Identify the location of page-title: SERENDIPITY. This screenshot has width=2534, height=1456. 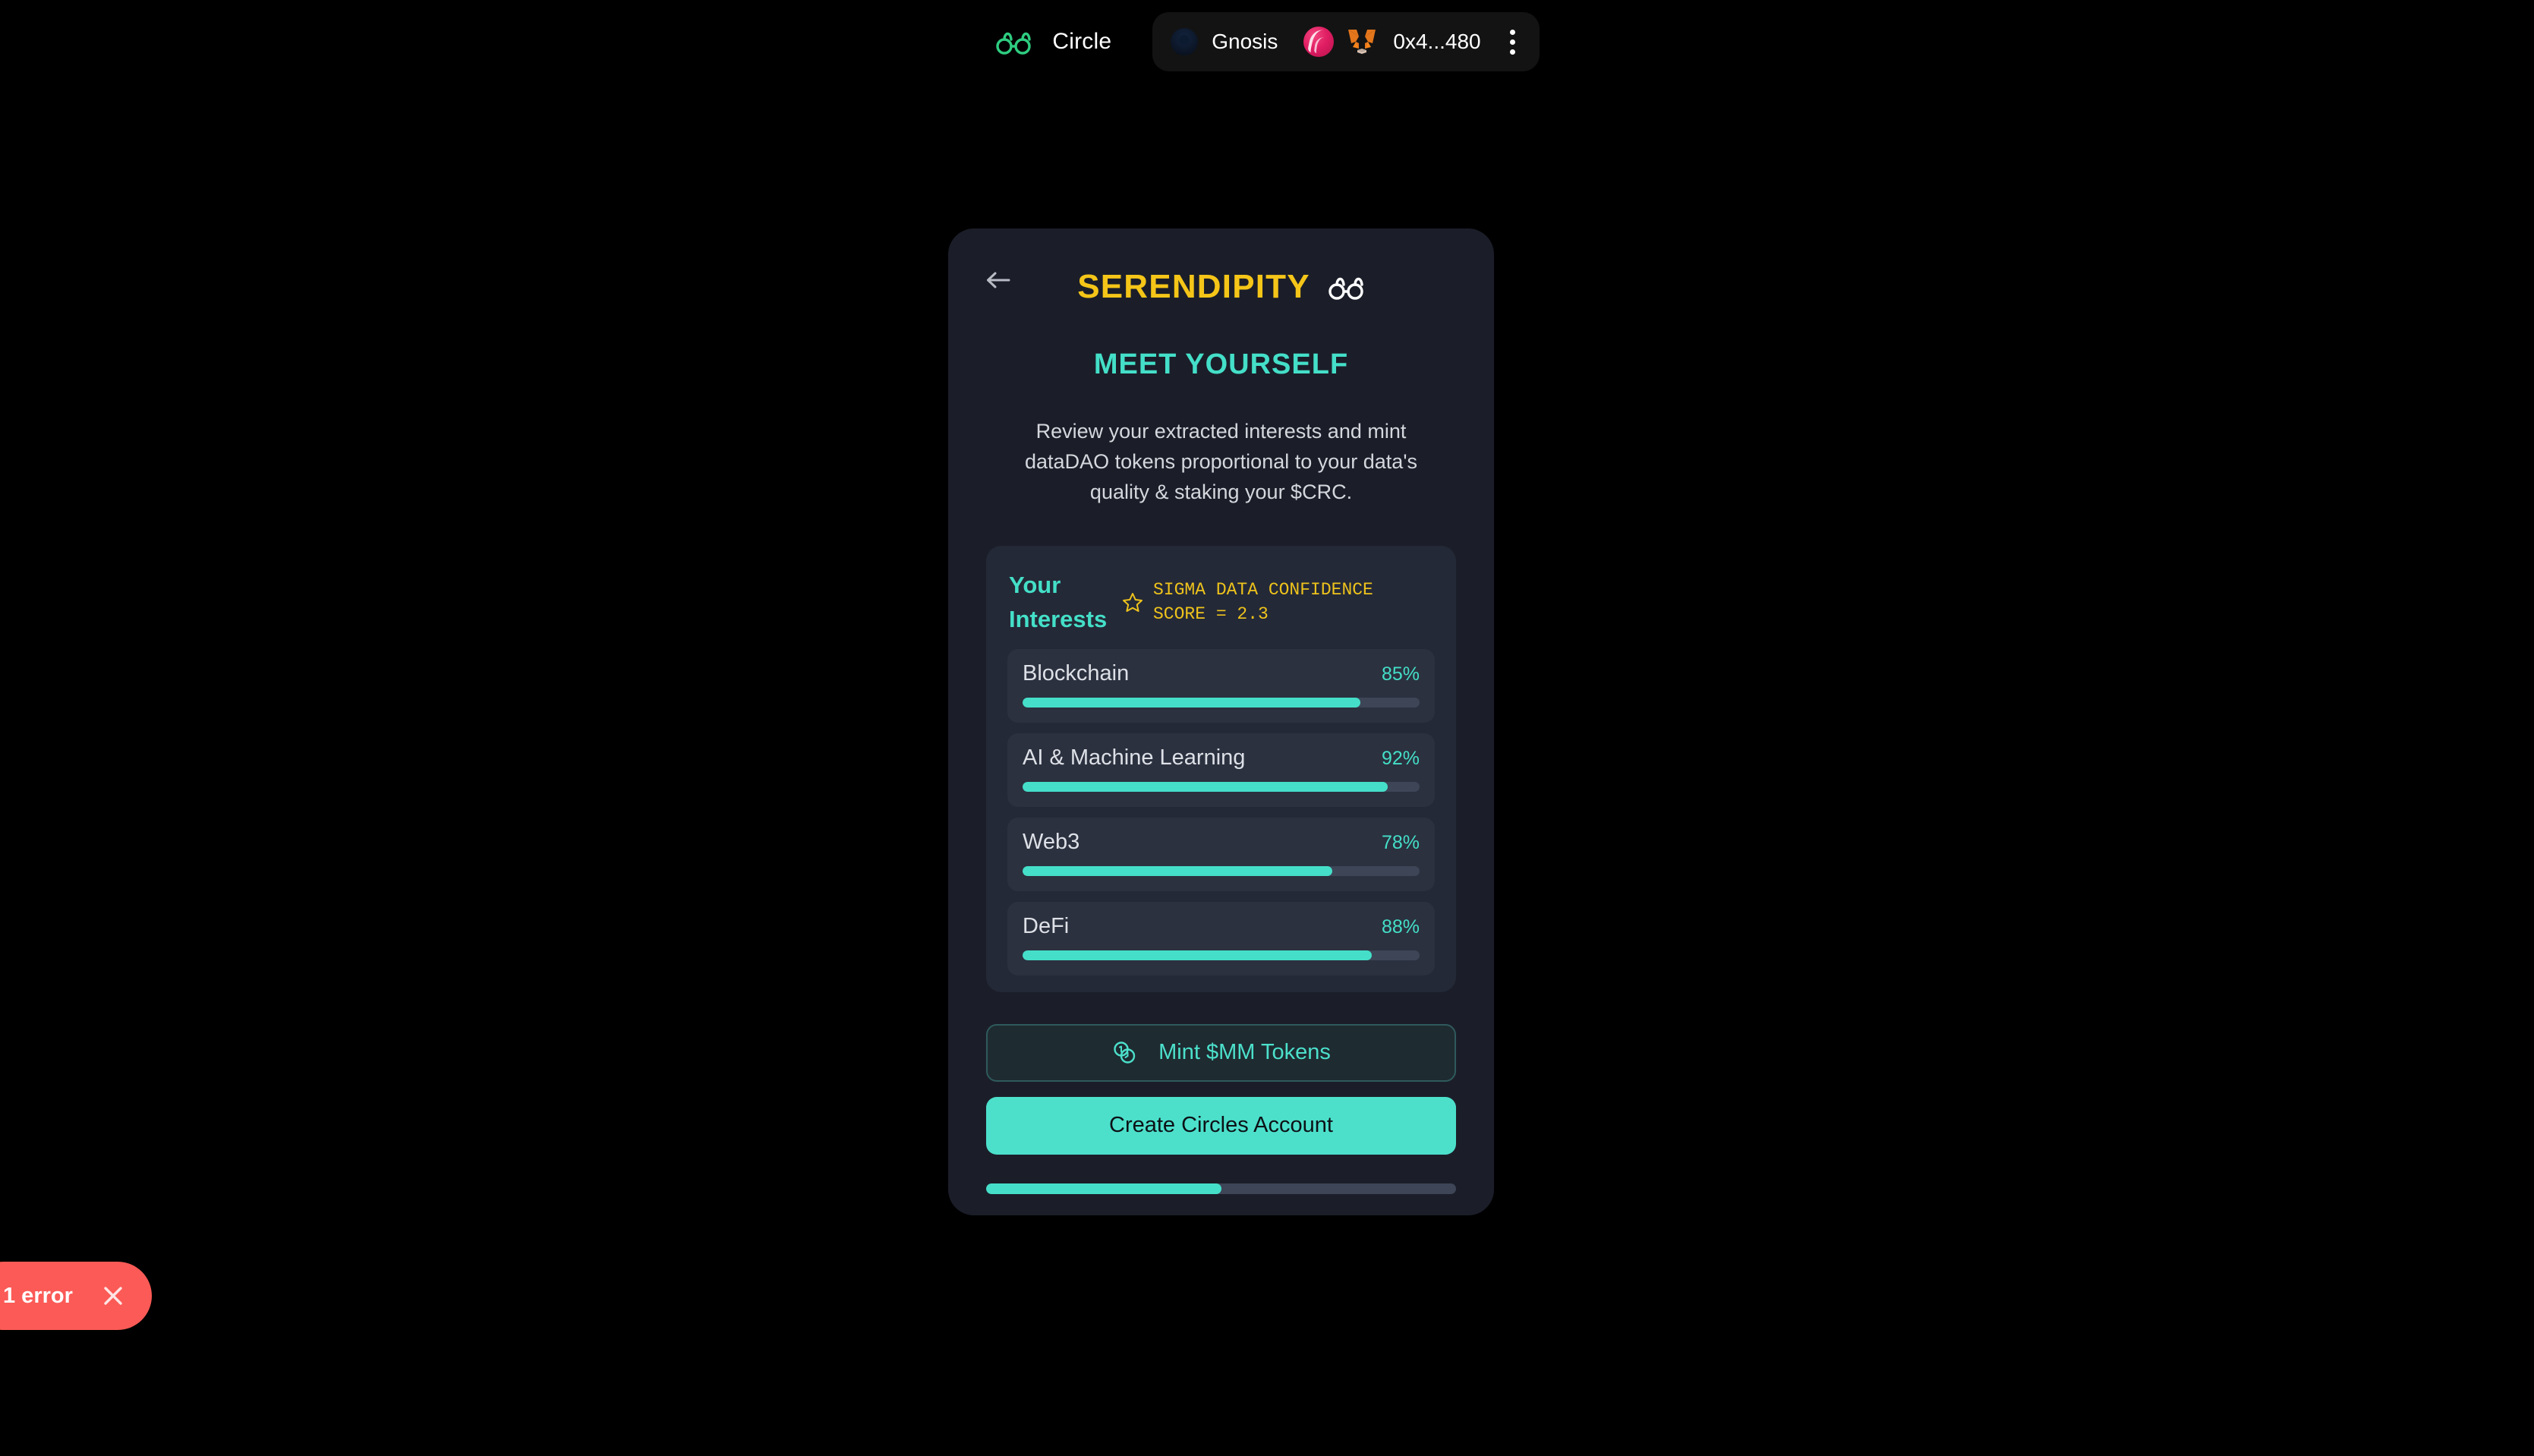
(1221, 287).